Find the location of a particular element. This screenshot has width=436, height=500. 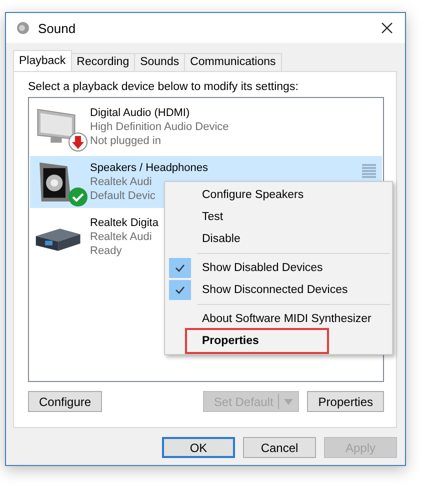

device-status: Default Devic is located at coordinates (123, 196).